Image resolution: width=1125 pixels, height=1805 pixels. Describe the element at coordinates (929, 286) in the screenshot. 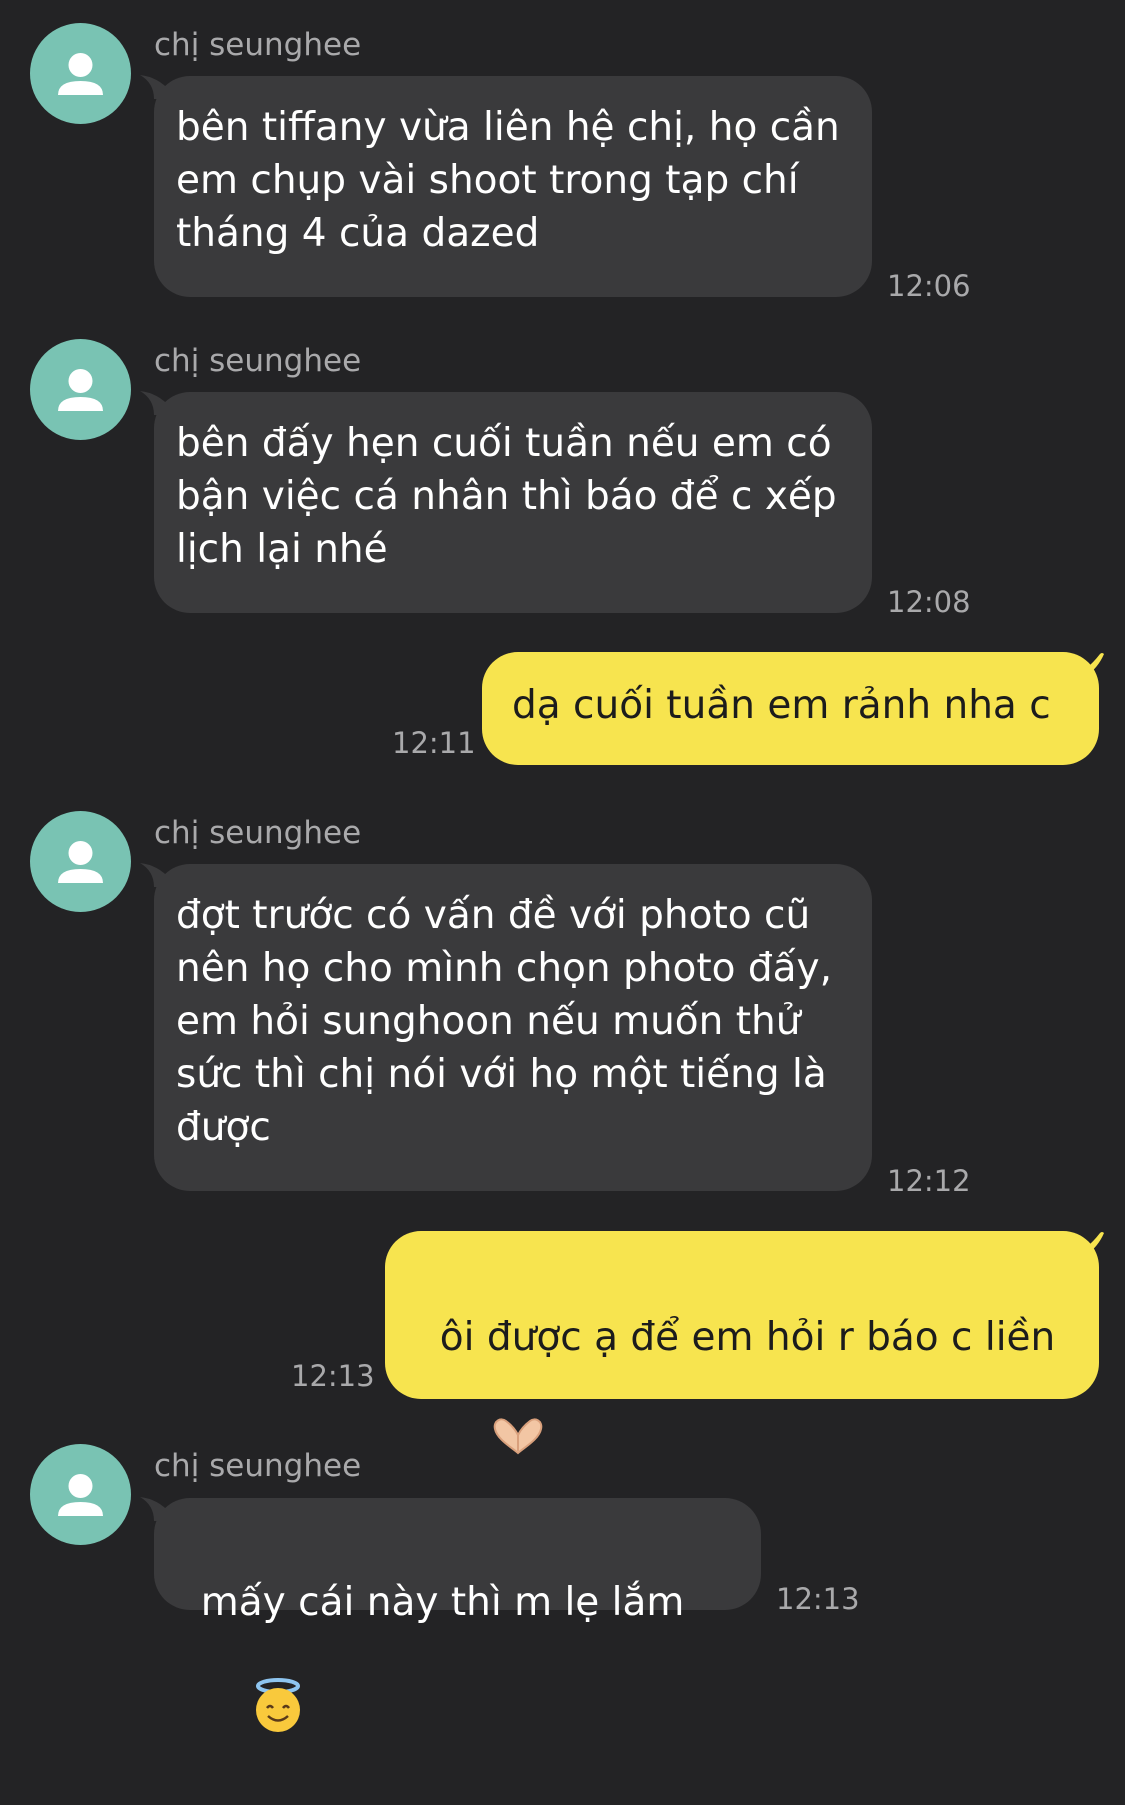

I see `message-time: 12:06` at that location.